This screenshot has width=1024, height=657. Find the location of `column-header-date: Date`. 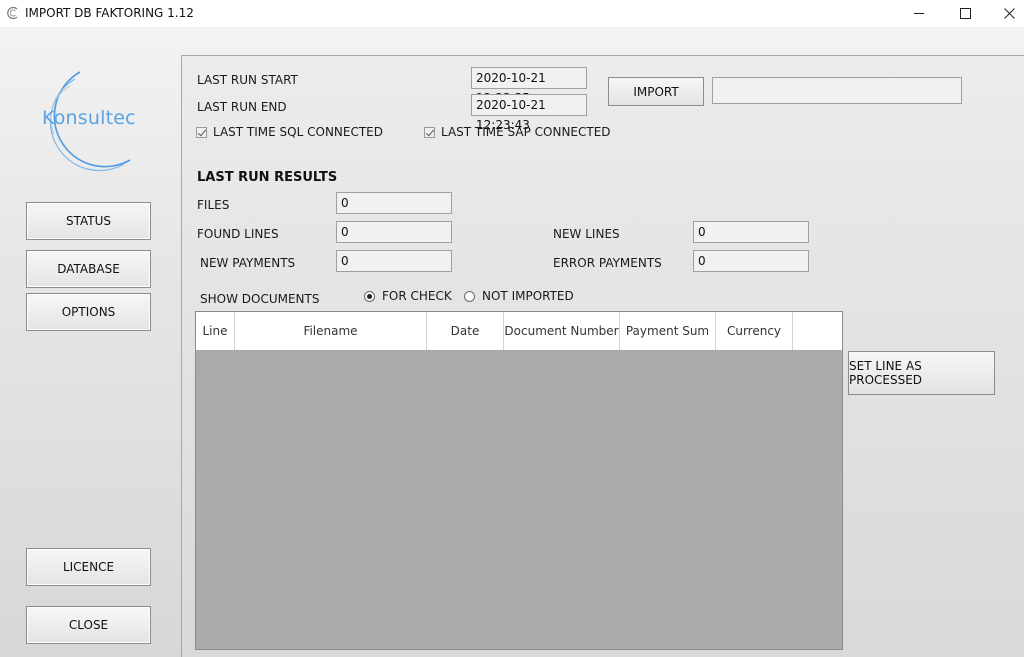

column-header-date: Date is located at coordinates (465, 331).